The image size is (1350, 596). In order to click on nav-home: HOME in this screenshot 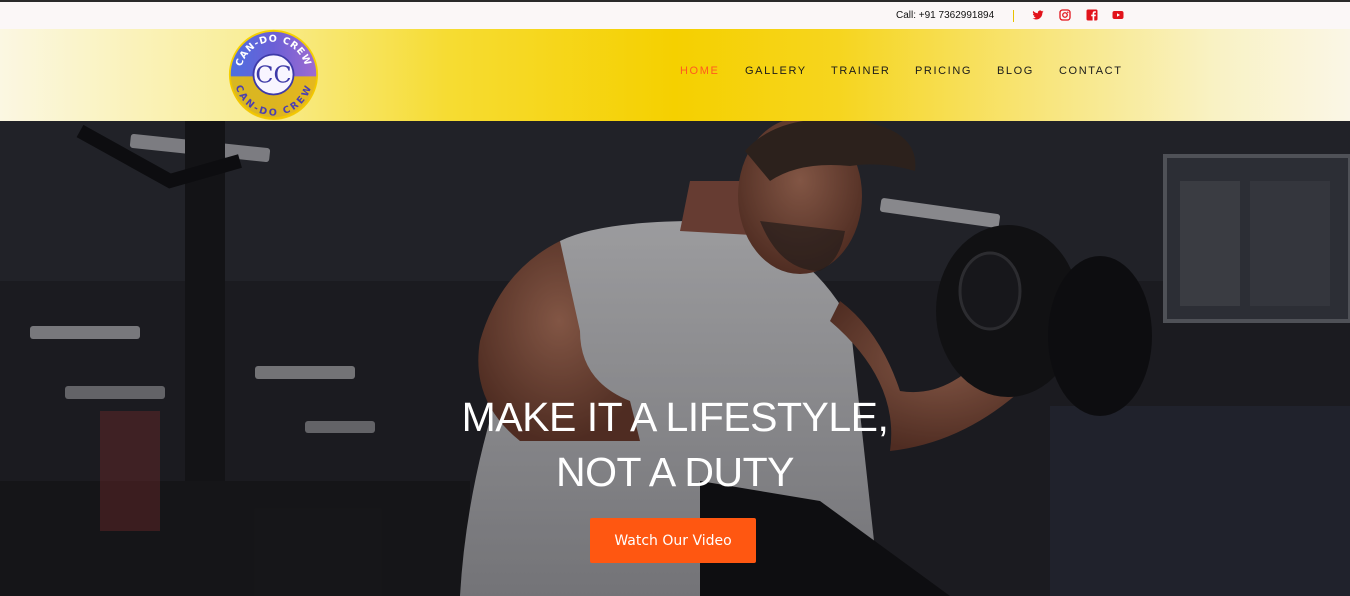, I will do `click(699, 71)`.